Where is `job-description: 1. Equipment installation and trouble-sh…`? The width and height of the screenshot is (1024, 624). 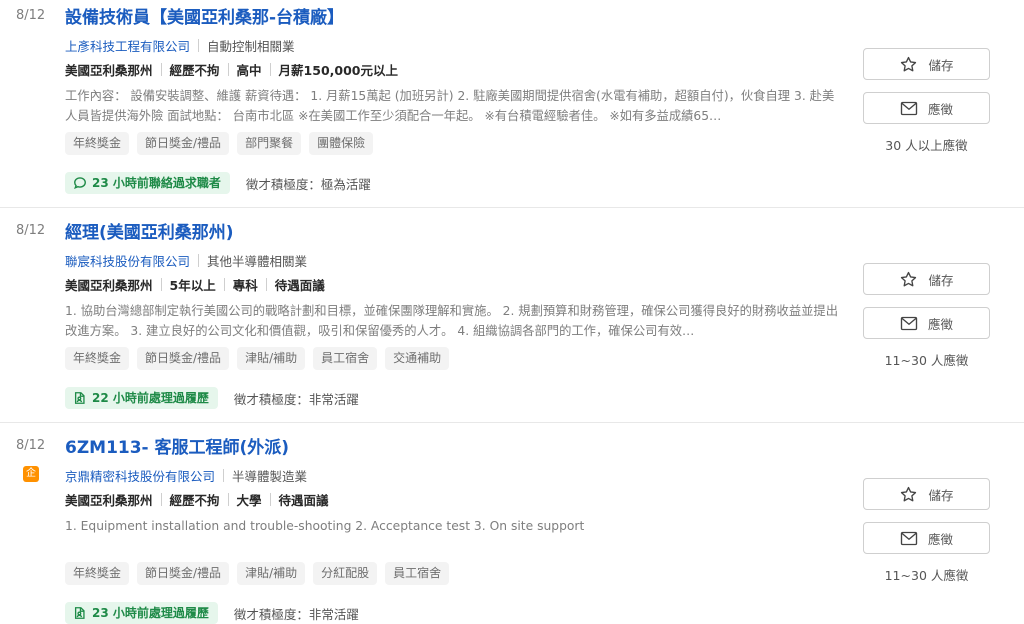 job-description: 1. Equipment installation and trouble-sh… is located at coordinates (325, 526).